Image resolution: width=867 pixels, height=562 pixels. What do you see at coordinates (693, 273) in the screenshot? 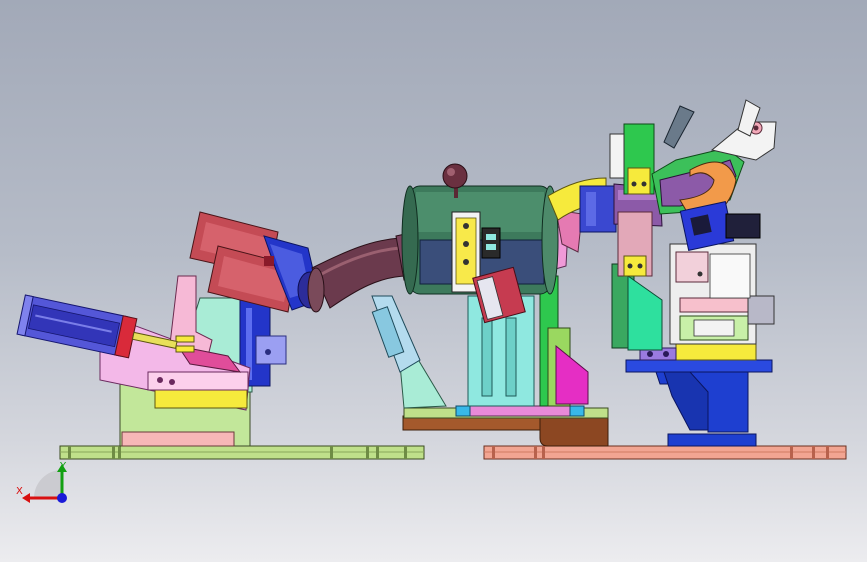
I see `right-fixture-station` at bounding box center [693, 273].